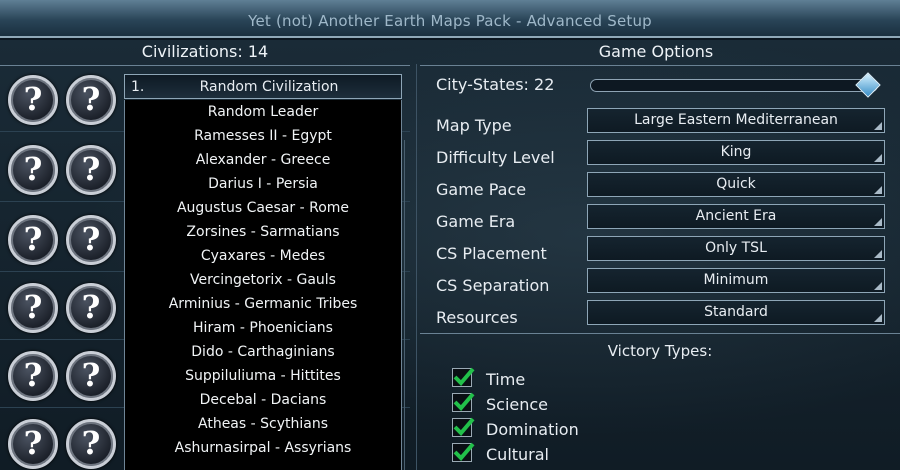 The height and width of the screenshot is (470, 900). Describe the element at coordinates (263, 208) in the screenshot. I see `dropdown-option: Augustus Caesar - Rome` at that location.